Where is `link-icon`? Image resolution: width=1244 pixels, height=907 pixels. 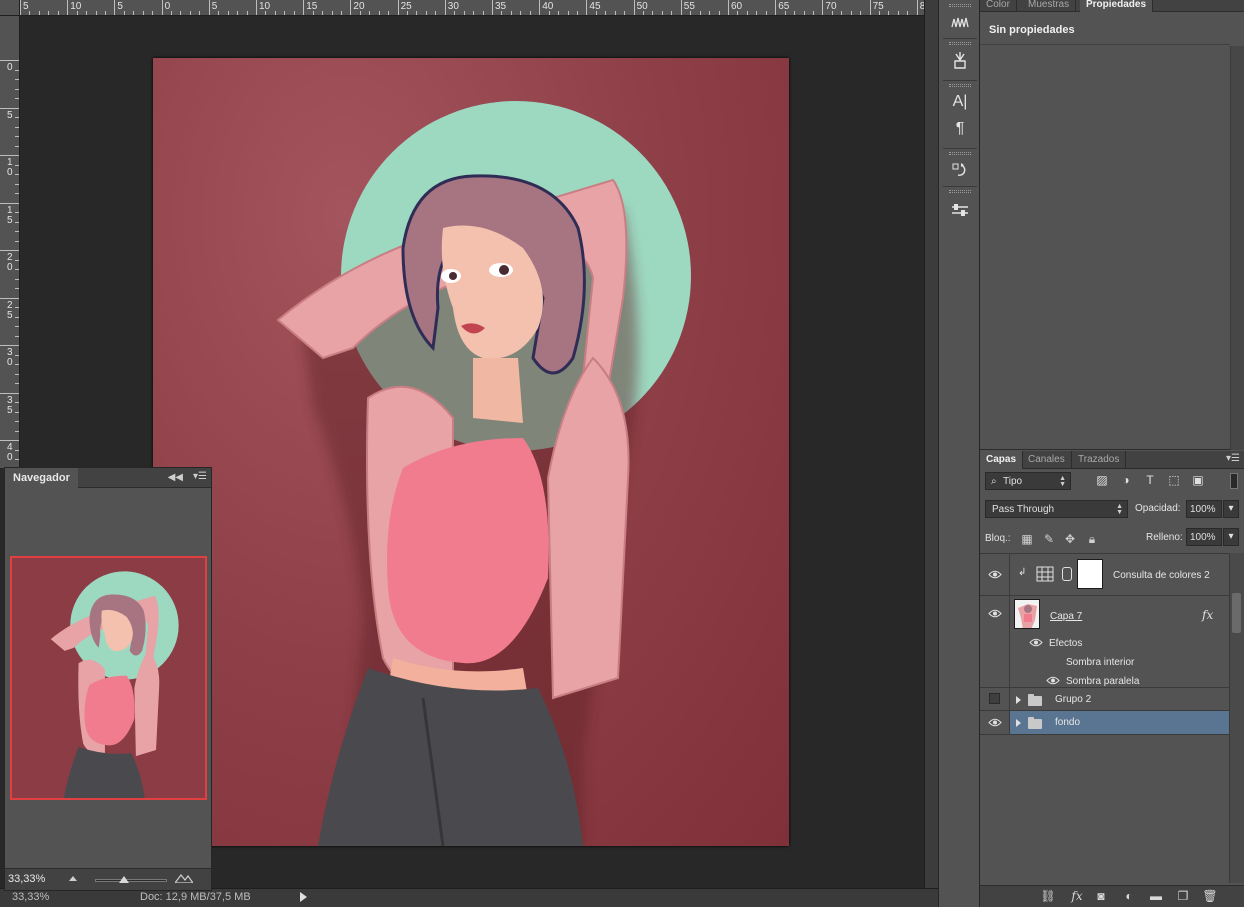
link-icon is located at coordinates (1067, 574).